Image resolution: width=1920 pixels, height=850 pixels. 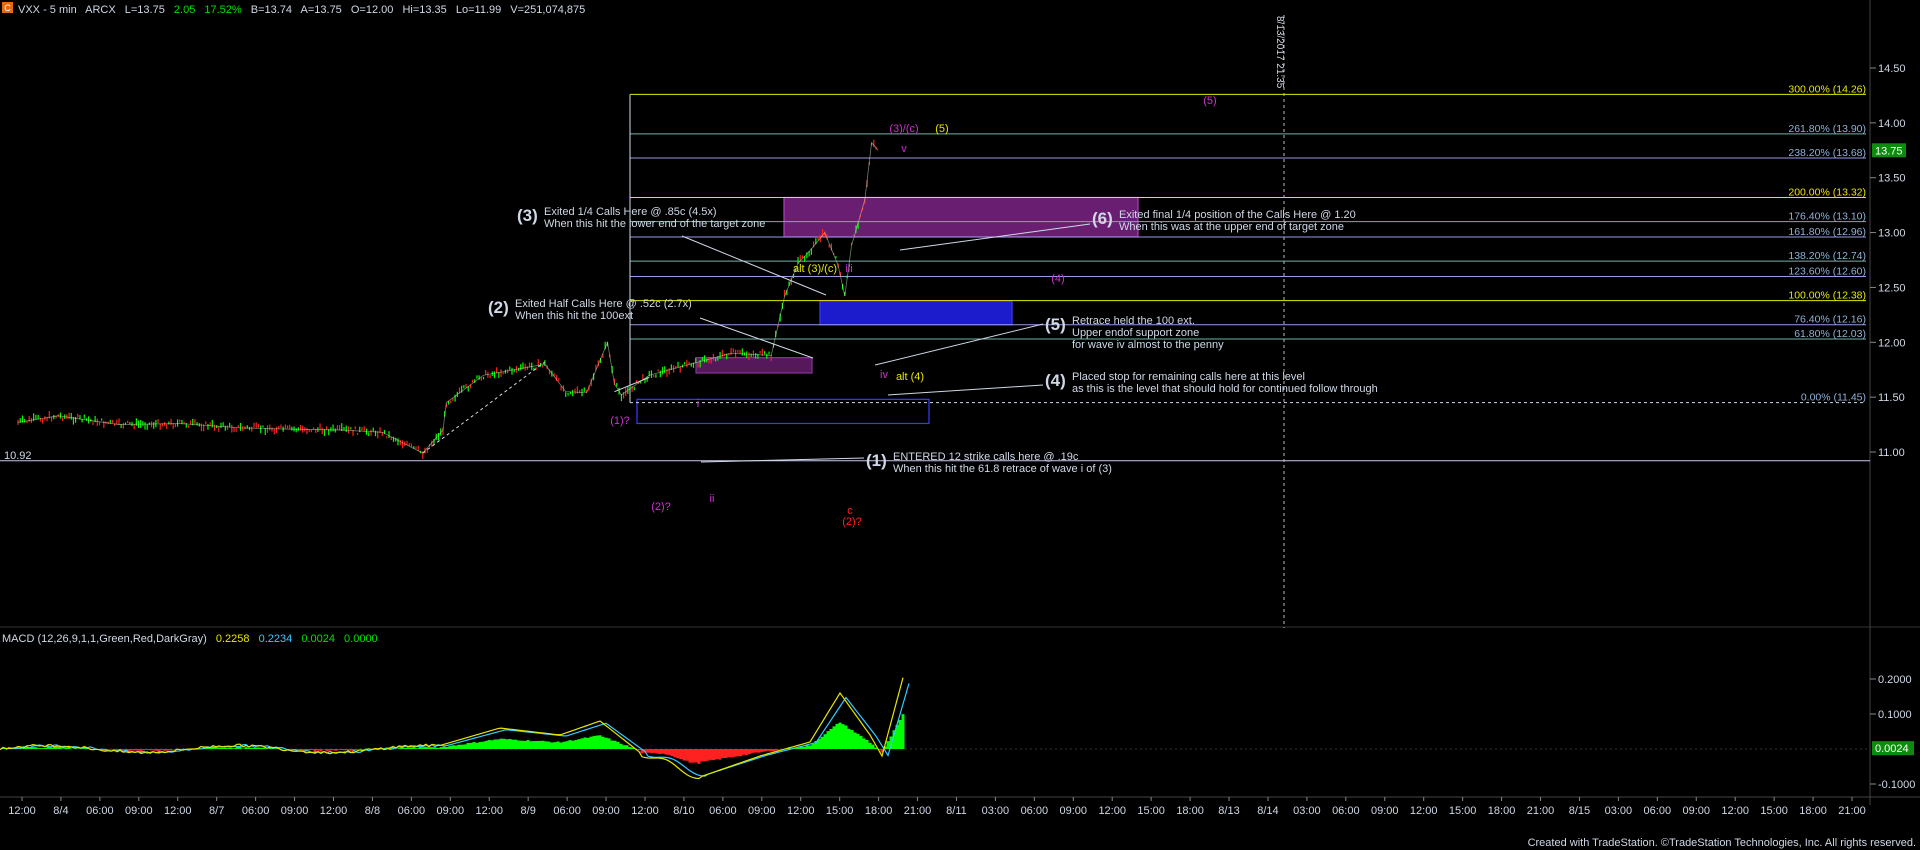 What do you see at coordinates (361, 639) in the screenshot?
I see `macd-zero: 0.0000` at bounding box center [361, 639].